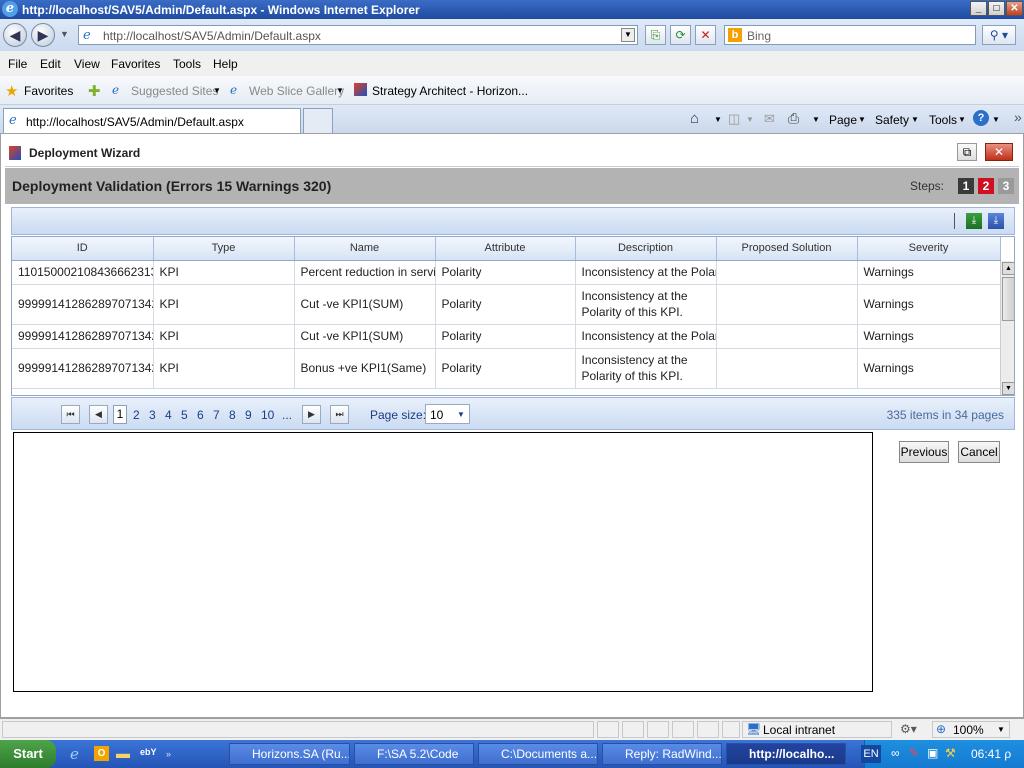 The height and width of the screenshot is (768, 1024). Describe the element at coordinates (174, 91) in the screenshot. I see `suggested-sites-link: Suggested Sites` at that location.